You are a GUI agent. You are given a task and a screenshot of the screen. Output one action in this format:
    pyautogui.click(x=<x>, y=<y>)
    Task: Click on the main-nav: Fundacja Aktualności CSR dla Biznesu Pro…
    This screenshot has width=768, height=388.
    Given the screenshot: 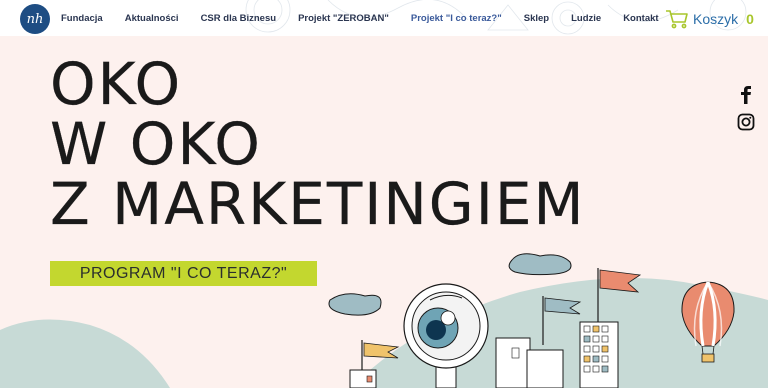 What is the action you would take?
    pyautogui.click(x=371, y=18)
    